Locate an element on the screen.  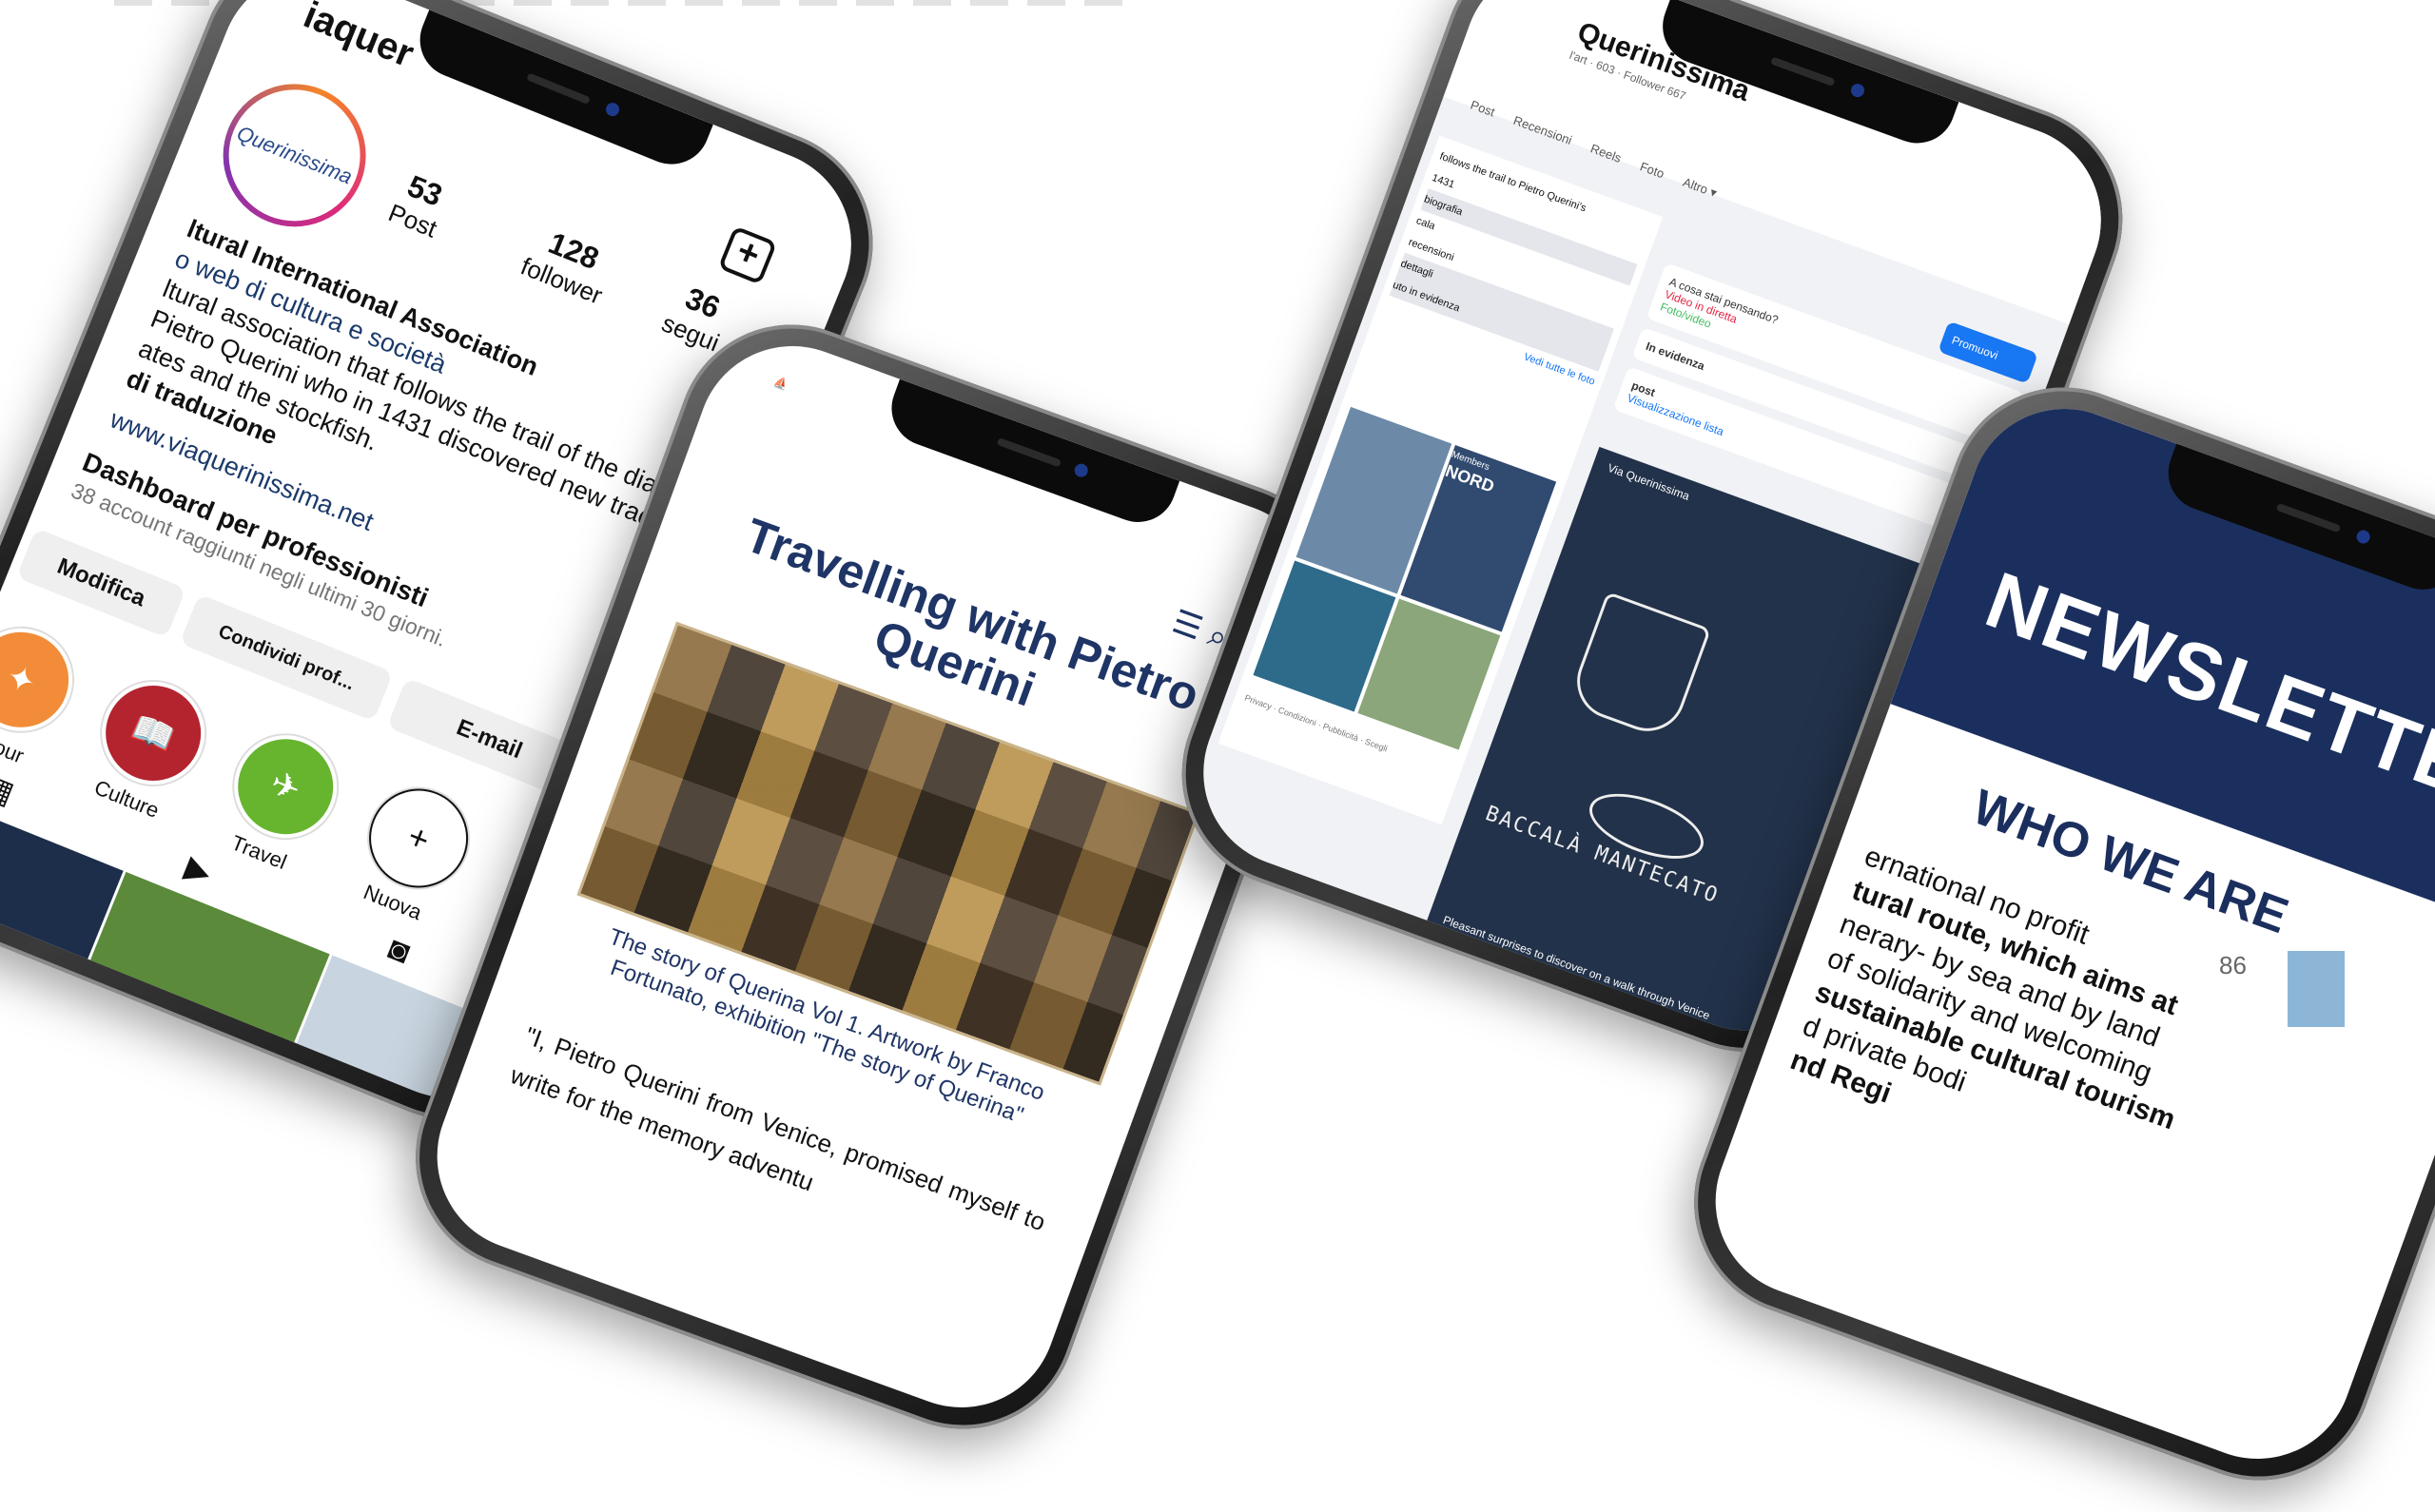
add-post-icon: + is located at coordinates (747, 255).